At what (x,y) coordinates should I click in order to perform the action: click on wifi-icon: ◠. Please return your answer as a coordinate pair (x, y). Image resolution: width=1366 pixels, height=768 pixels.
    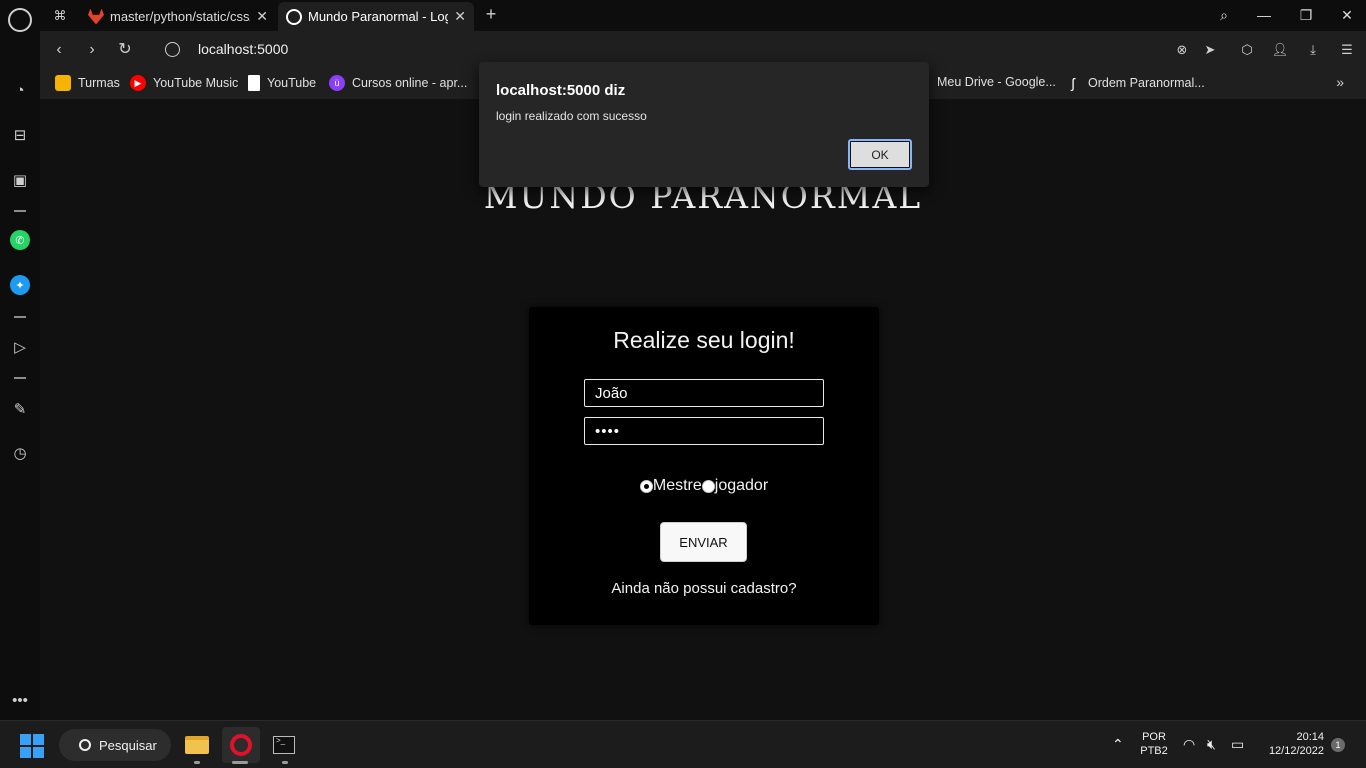
    Looking at the image, I should click on (1189, 744).